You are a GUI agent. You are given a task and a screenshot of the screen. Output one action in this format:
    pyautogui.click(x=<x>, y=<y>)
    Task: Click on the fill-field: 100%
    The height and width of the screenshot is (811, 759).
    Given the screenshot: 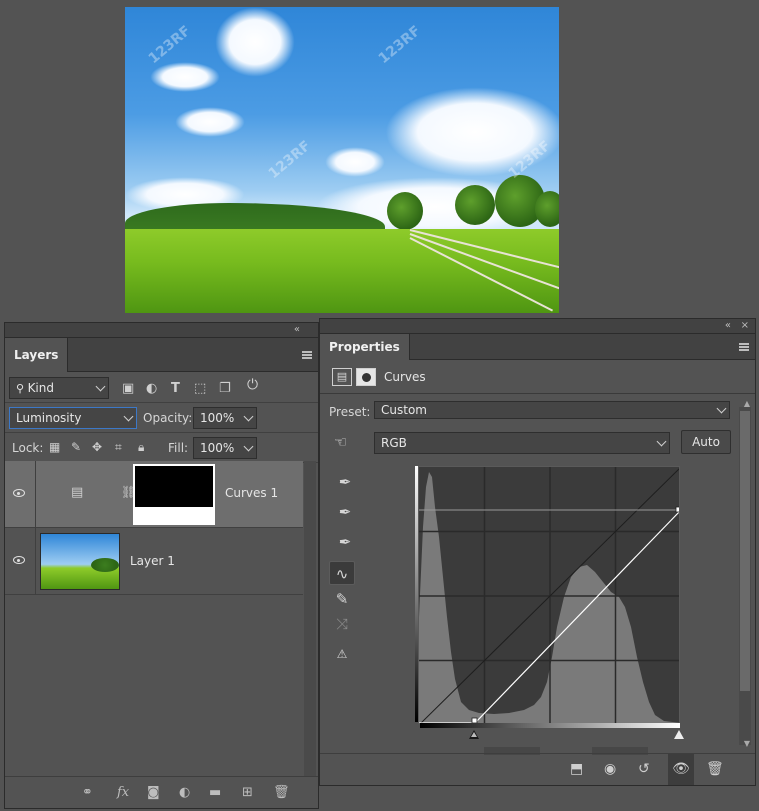 What is the action you would take?
    pyautogui.click(x=225, y=448)
    